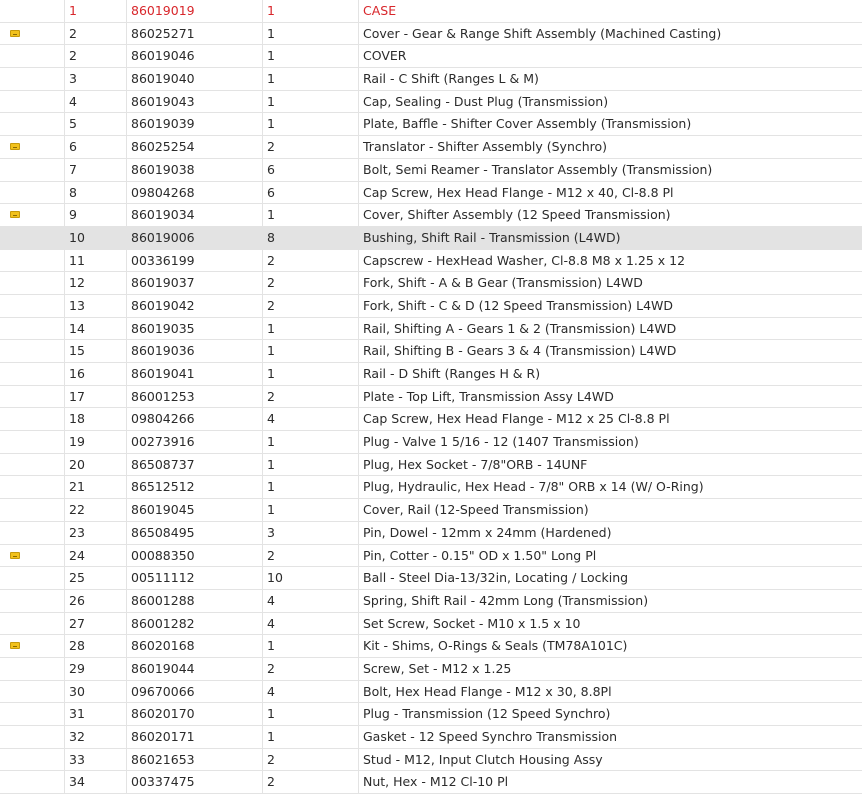 This screenshot has width=862, height=794. What do you see at coordinates (96, 260) in the screenshot?
I see `ref-number-cell: 11` at bounding box center [96, 260].